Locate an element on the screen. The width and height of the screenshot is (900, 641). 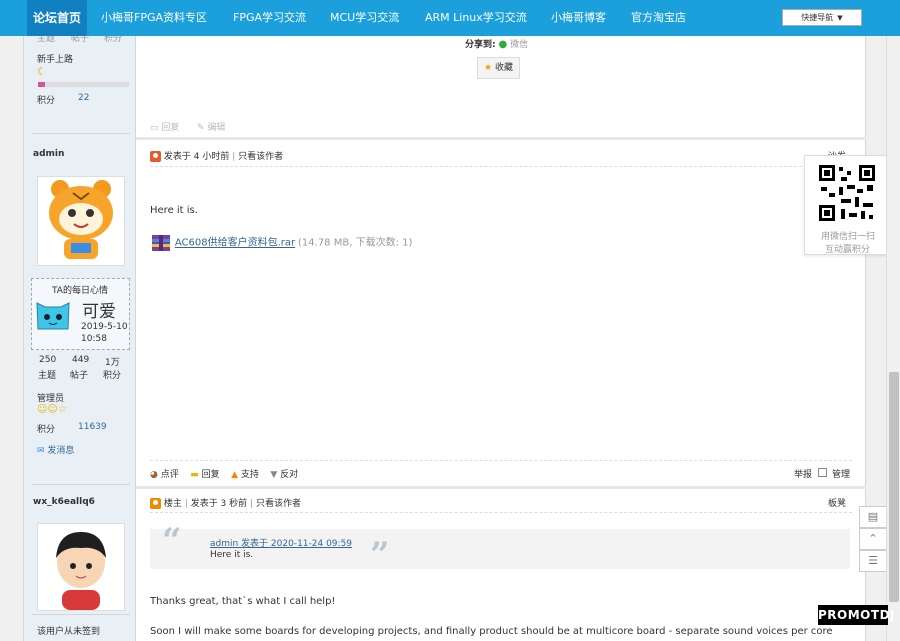
comment-action: ◕ 点评 is located at coordinates (164, 475).